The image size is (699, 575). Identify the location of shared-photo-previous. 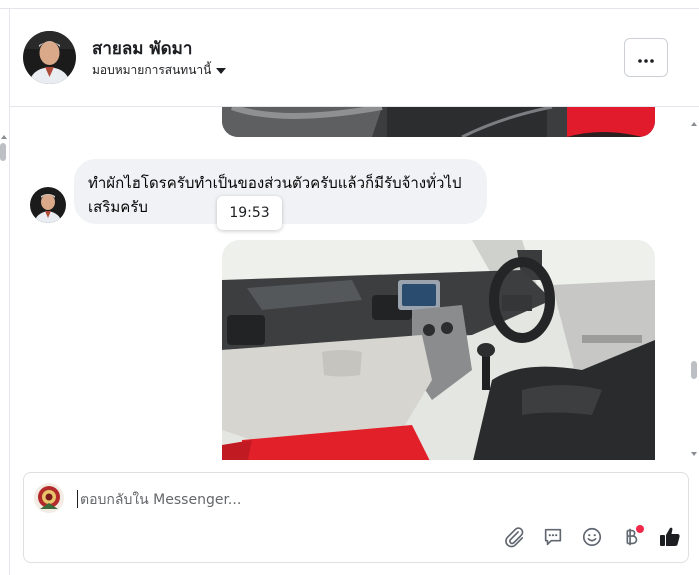
(438, 122).